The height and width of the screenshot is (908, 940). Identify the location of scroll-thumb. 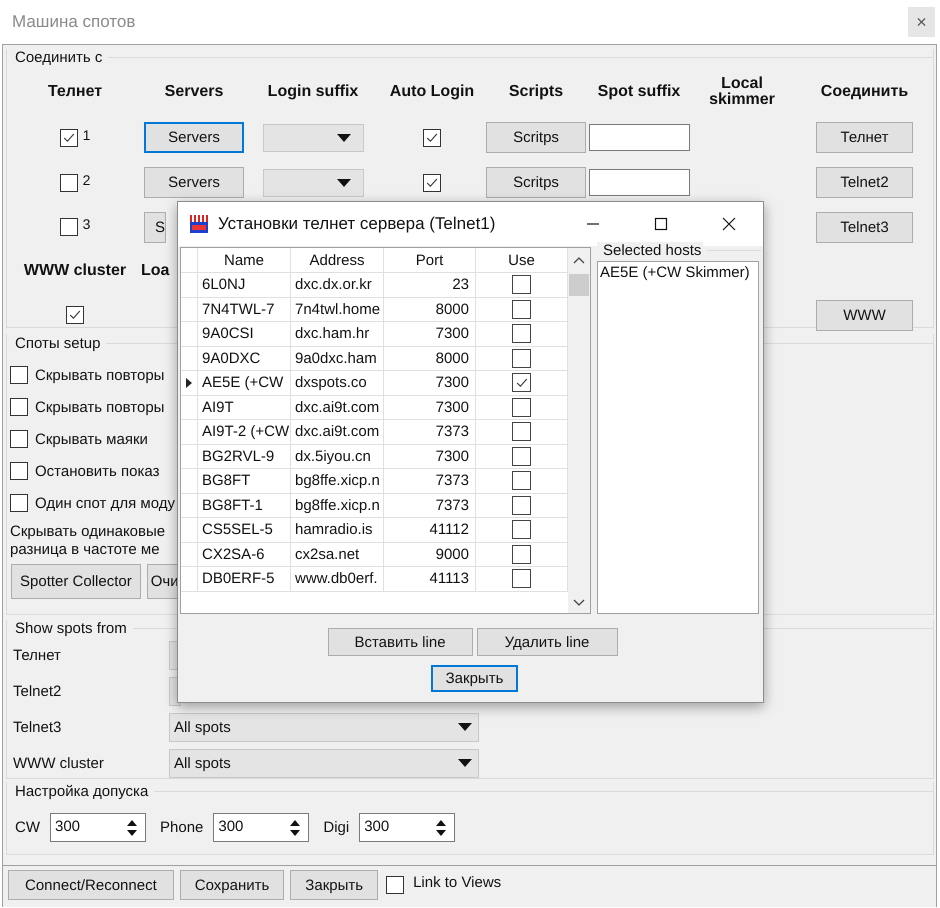
(579, 285).